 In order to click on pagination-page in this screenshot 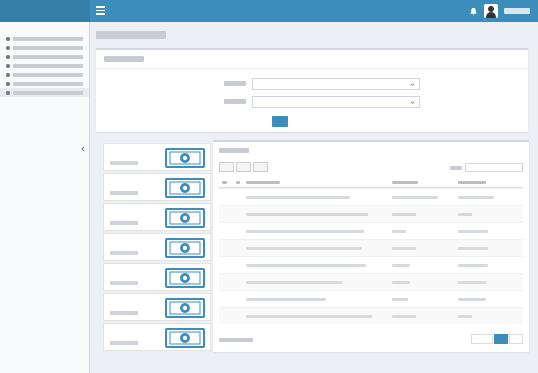, I will do `click(501, 339)`.